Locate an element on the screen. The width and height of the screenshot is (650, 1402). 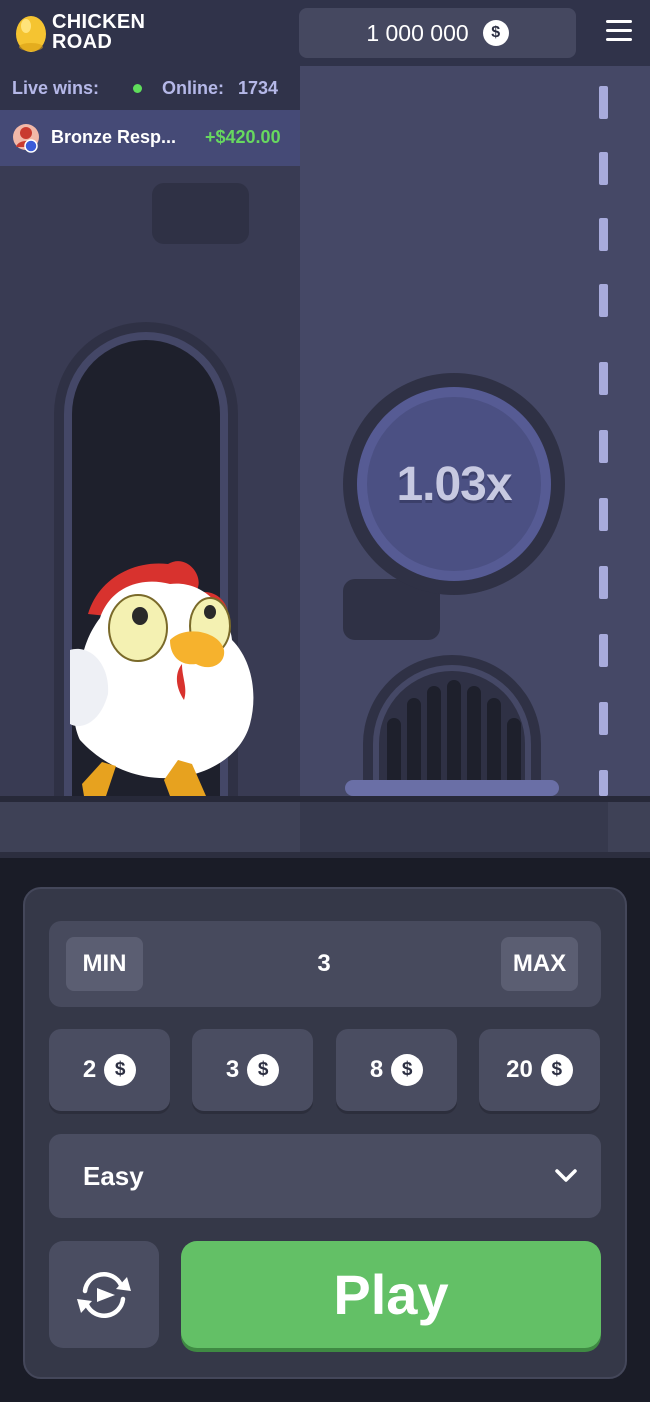
quick-bet-button: 2 $ is located at coordinates (109, 1070).